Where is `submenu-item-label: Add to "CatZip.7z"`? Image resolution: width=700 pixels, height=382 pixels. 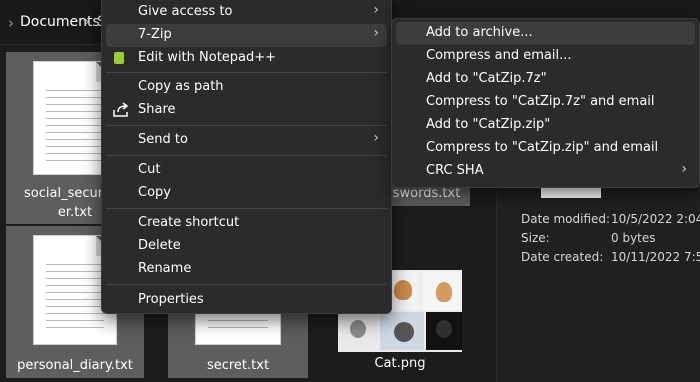 submenu-item-label: Add to "CatZip.7z" is located at coordinates (486, 78).